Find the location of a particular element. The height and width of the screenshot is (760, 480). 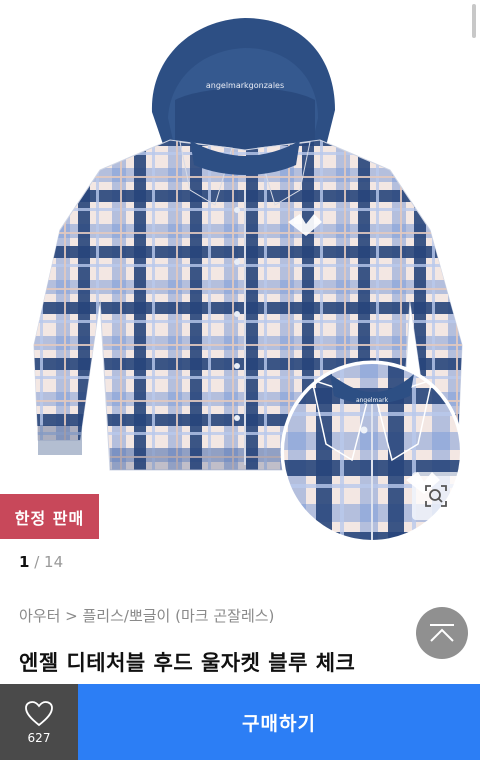

search-zoom-icon is located at coordinates (436, 496).